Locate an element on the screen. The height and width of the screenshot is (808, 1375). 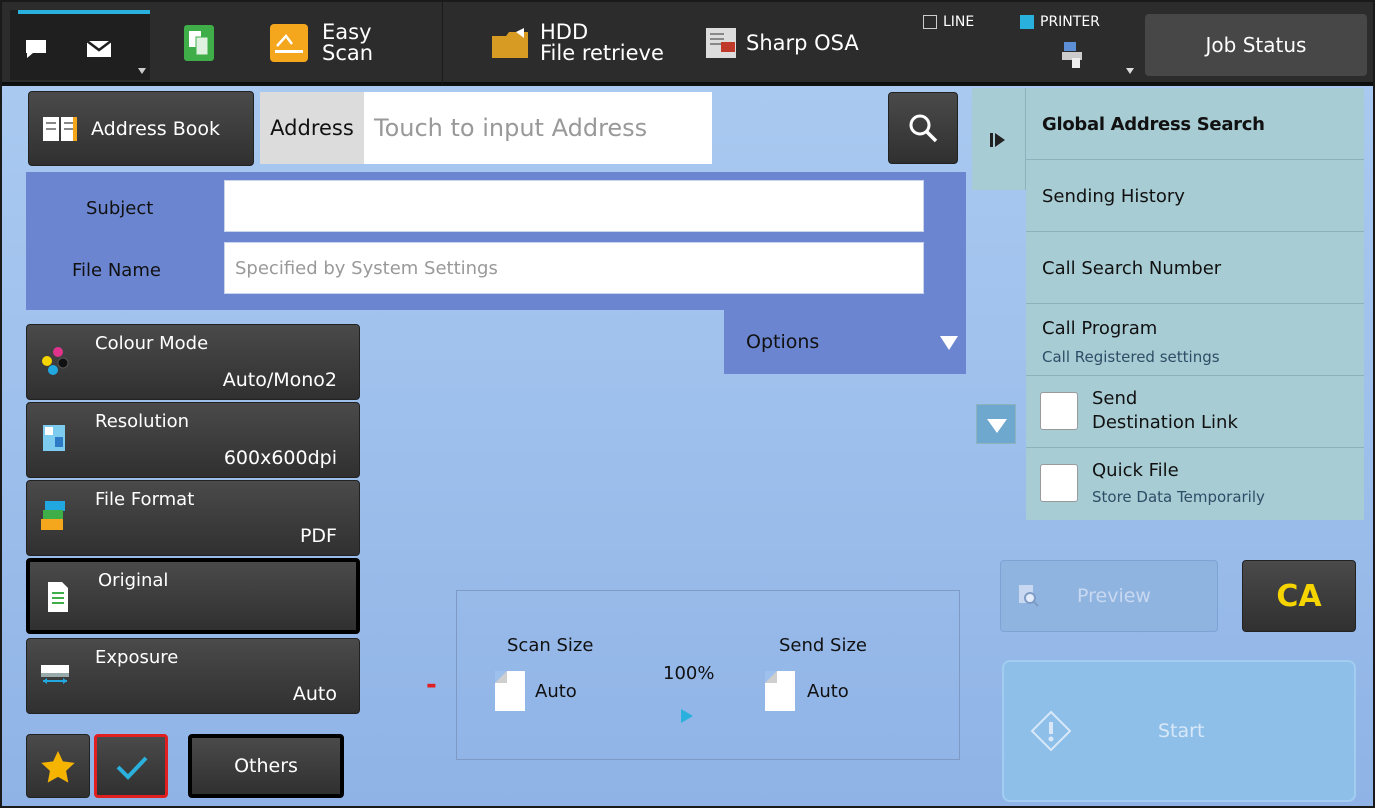
sharp-osa-button: Sharp OSA is located at coordinates (782, 43).